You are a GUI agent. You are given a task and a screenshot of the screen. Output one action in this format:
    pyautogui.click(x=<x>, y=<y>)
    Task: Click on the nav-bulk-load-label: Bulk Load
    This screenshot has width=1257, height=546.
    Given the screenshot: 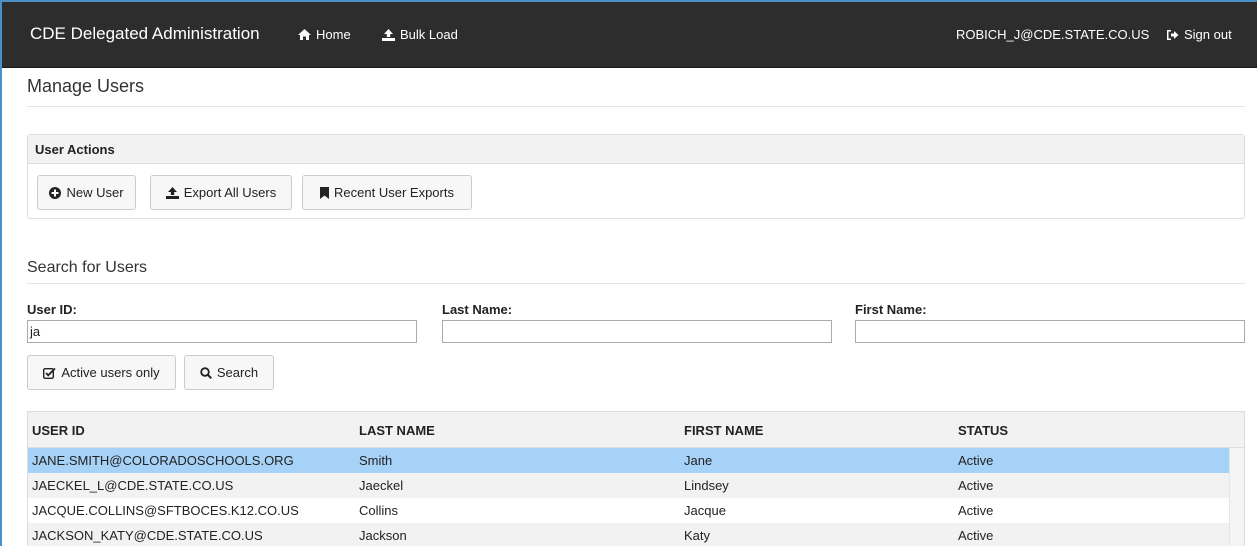 What is the action you would take?
    pyautogui.click(x=429, y=34)
    